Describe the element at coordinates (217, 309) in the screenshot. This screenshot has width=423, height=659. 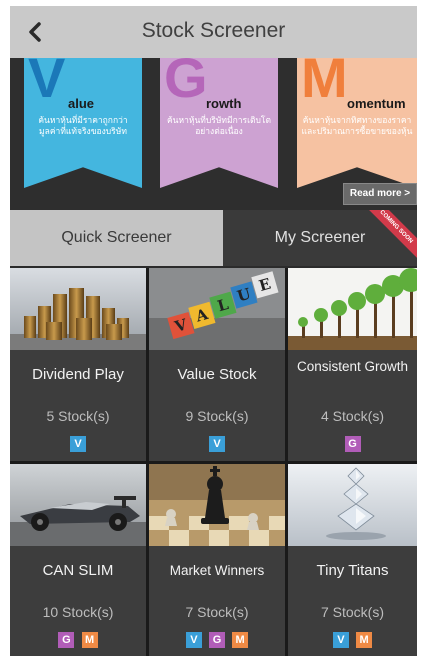
I see `value-blocks-image: V A L U E` at that location.